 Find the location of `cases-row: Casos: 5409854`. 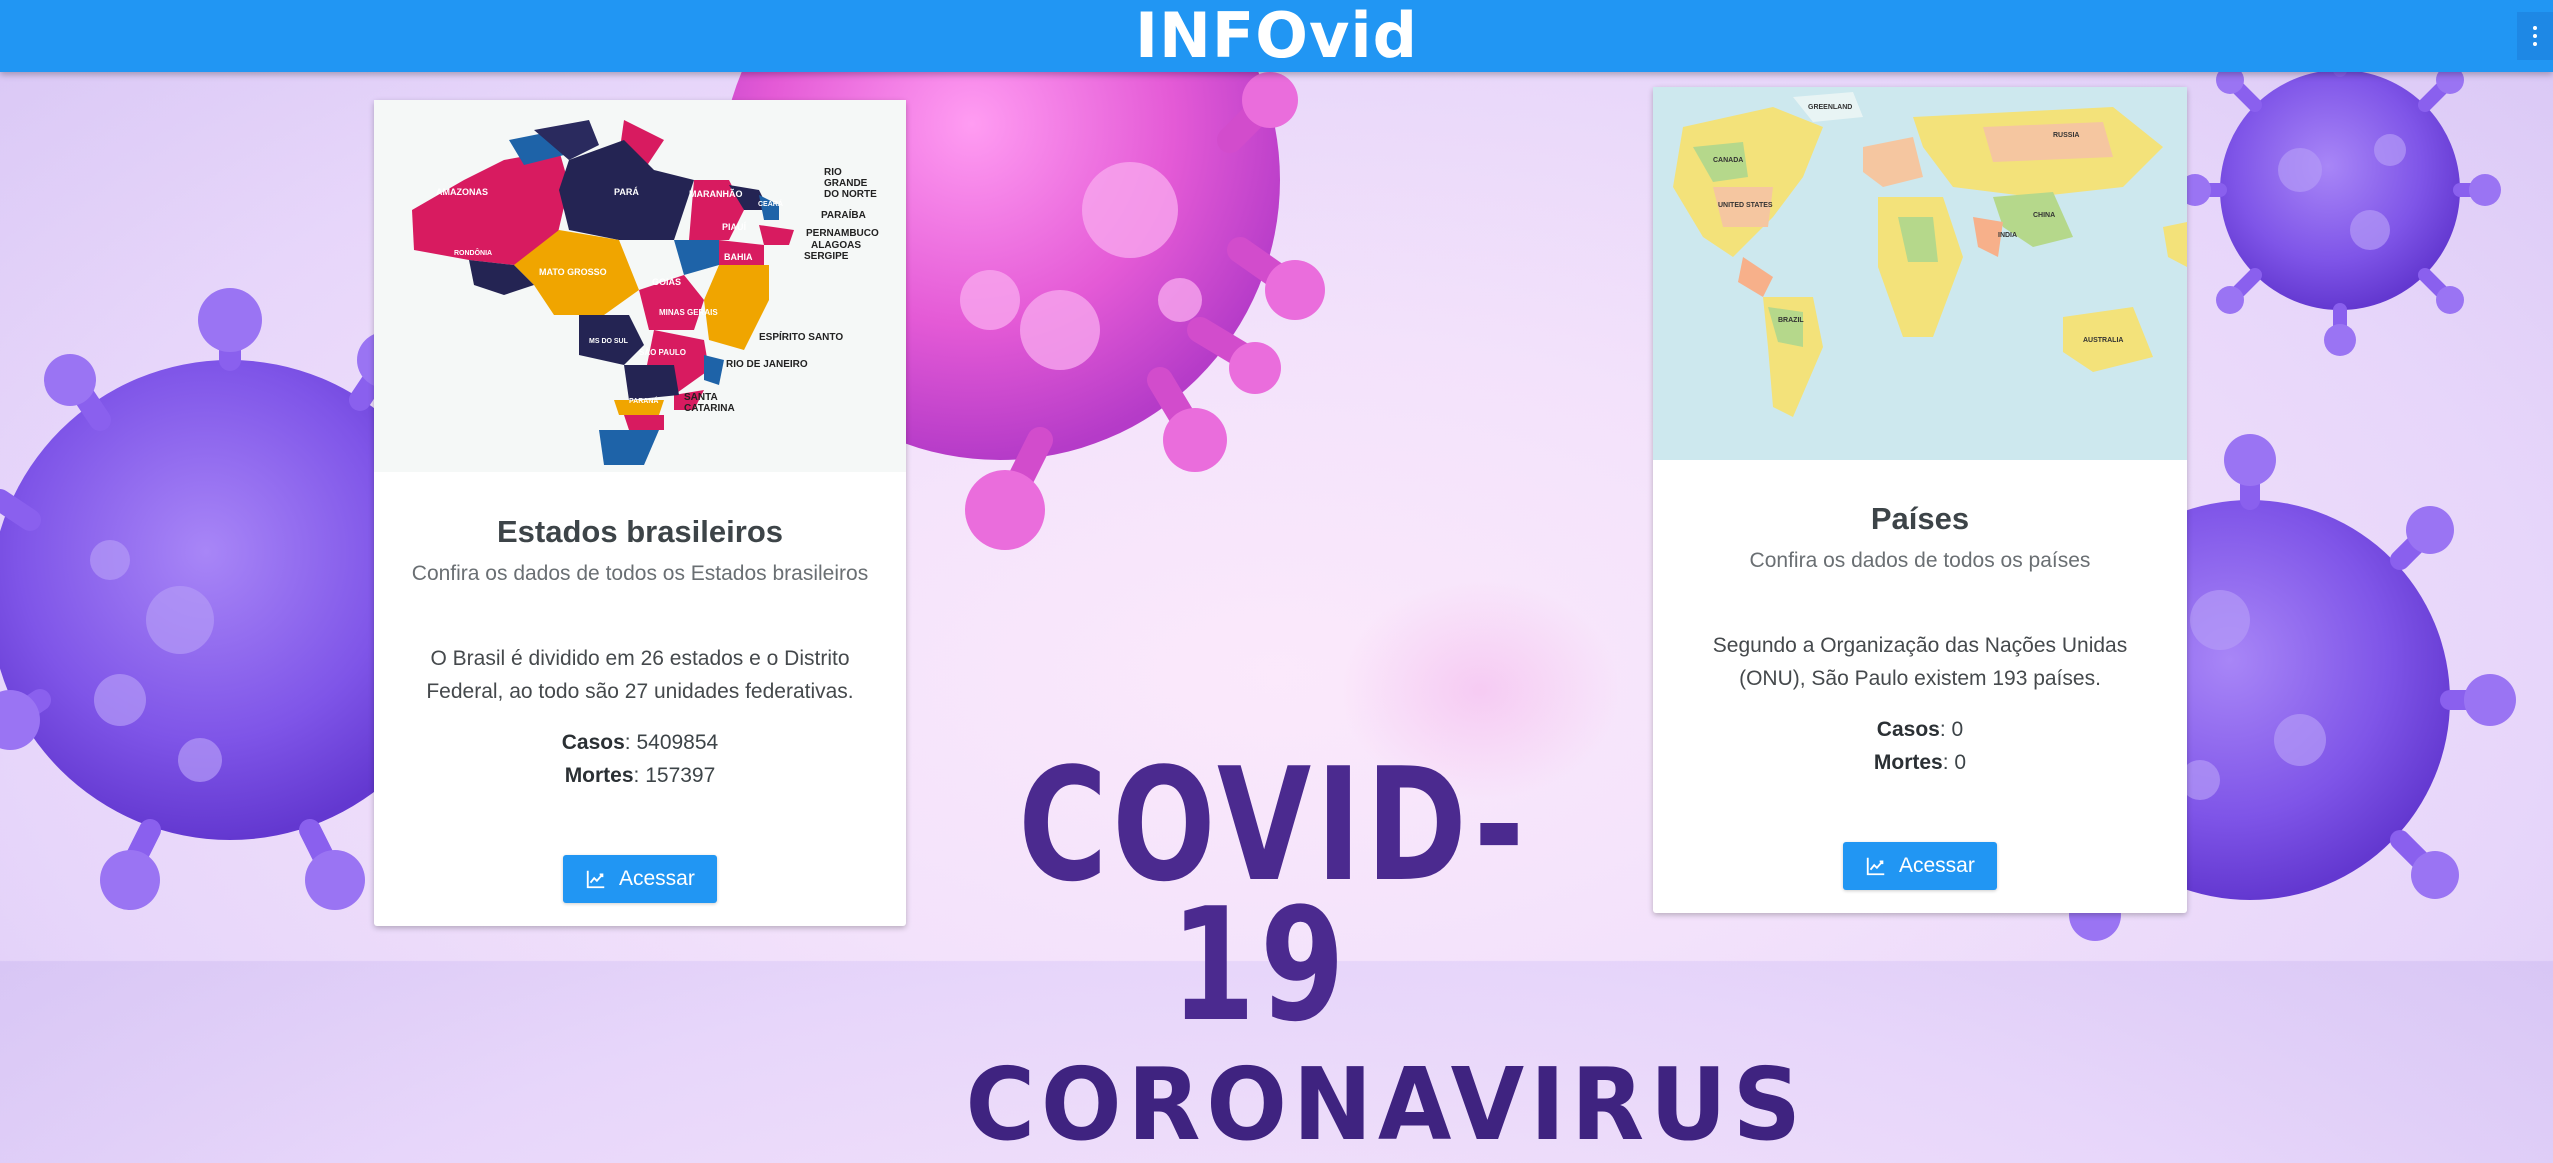

cases-row: Casos: 5409854 is located at coordinates (640, 742).